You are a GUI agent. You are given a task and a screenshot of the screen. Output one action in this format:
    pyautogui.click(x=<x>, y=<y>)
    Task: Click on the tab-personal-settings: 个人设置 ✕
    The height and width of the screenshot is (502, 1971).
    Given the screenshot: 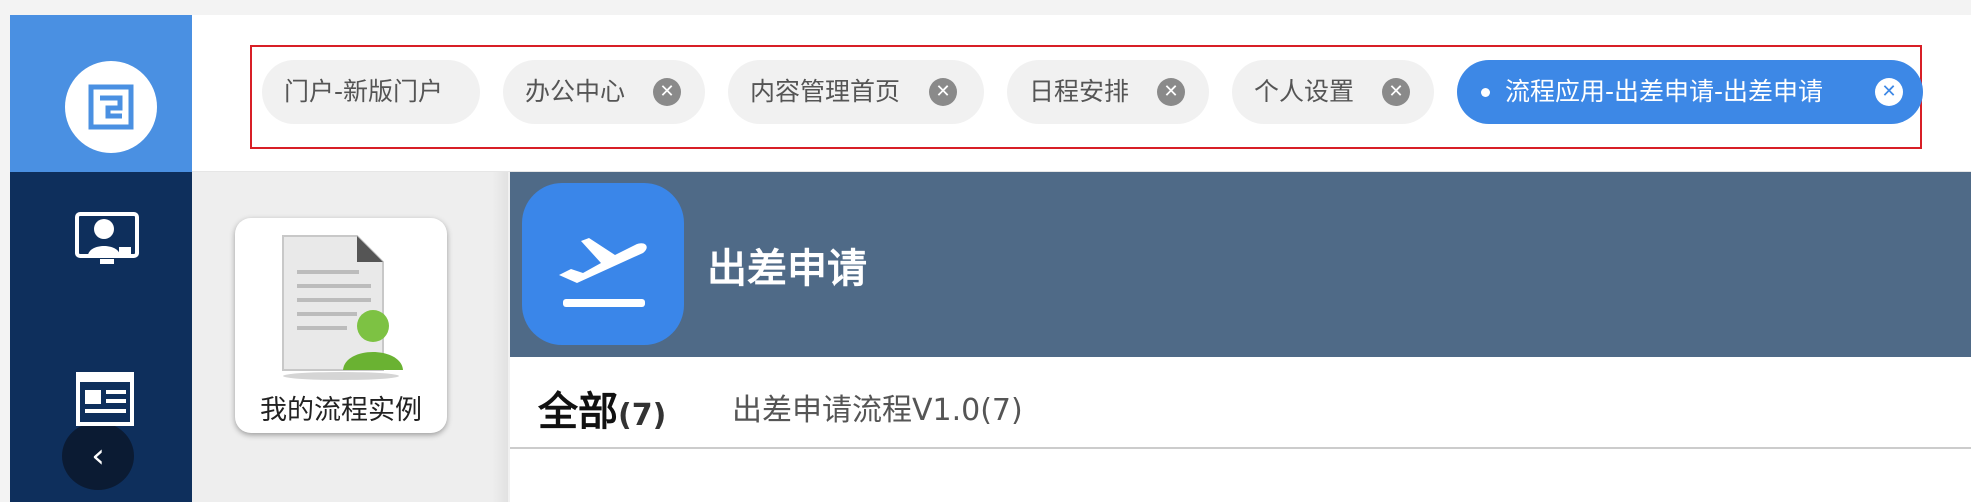 What is the action you would take?
    pyautogui.click(x=1333, y=92)
    